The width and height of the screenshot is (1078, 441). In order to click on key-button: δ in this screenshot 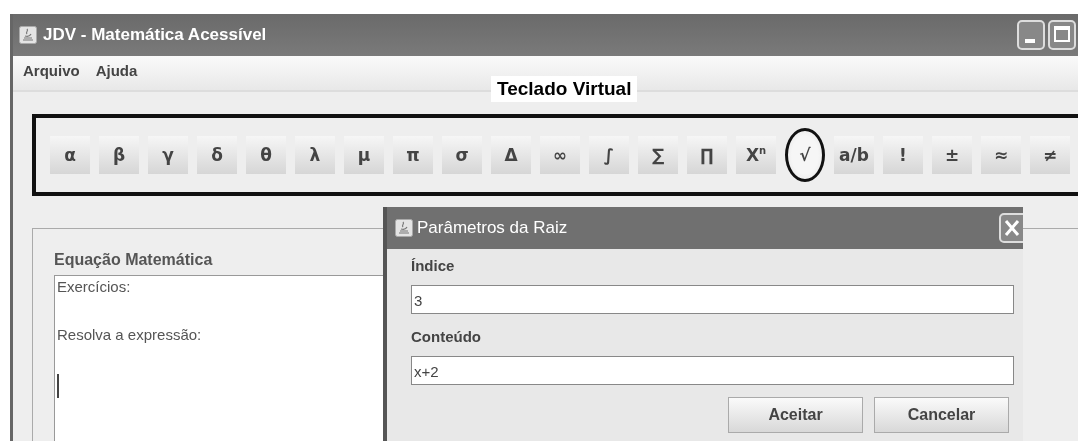, I will do `click(217, 155)`.